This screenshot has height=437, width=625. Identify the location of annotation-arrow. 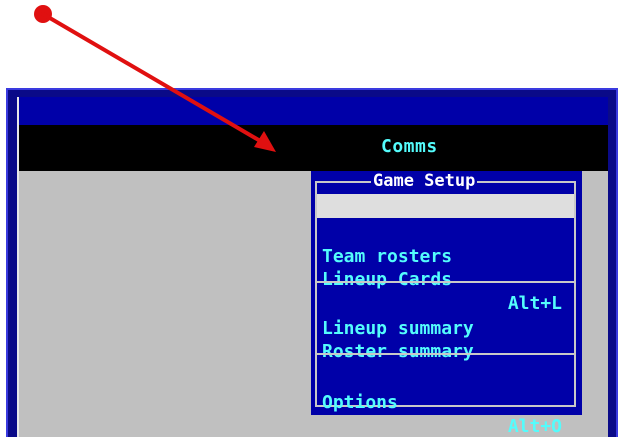
(155, 78).